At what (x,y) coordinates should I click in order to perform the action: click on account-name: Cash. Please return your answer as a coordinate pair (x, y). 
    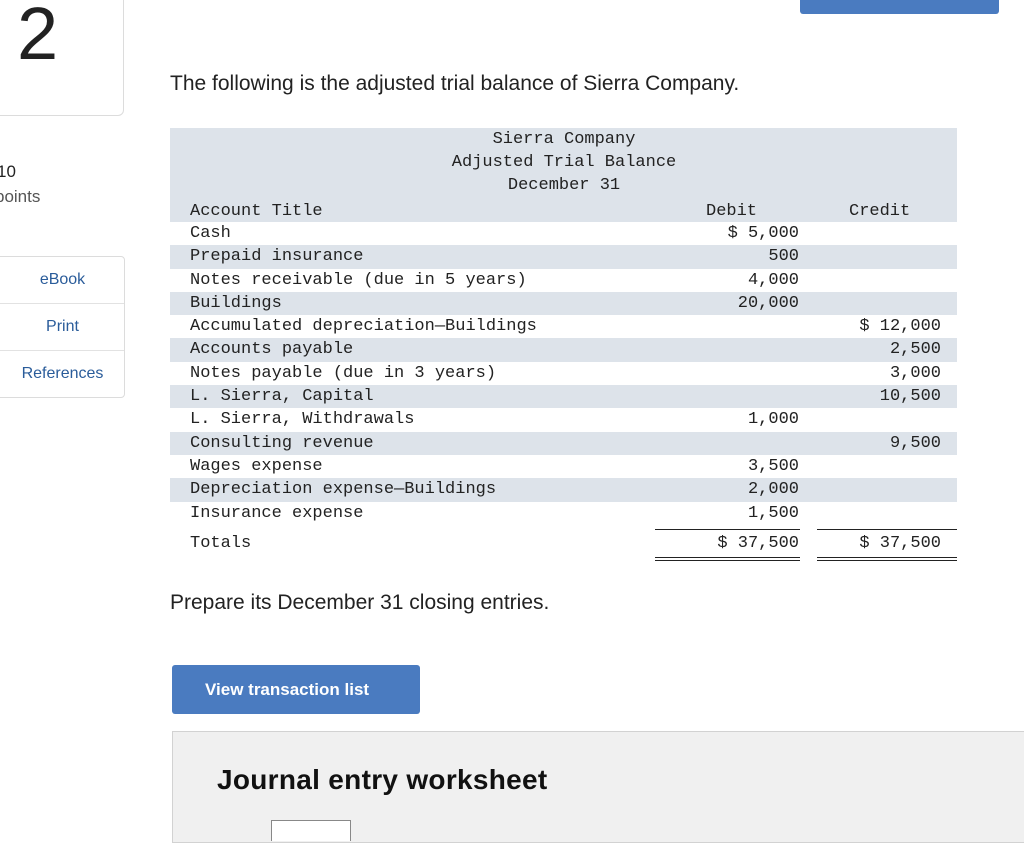
    Looking at the image, I should click on (210, 233).